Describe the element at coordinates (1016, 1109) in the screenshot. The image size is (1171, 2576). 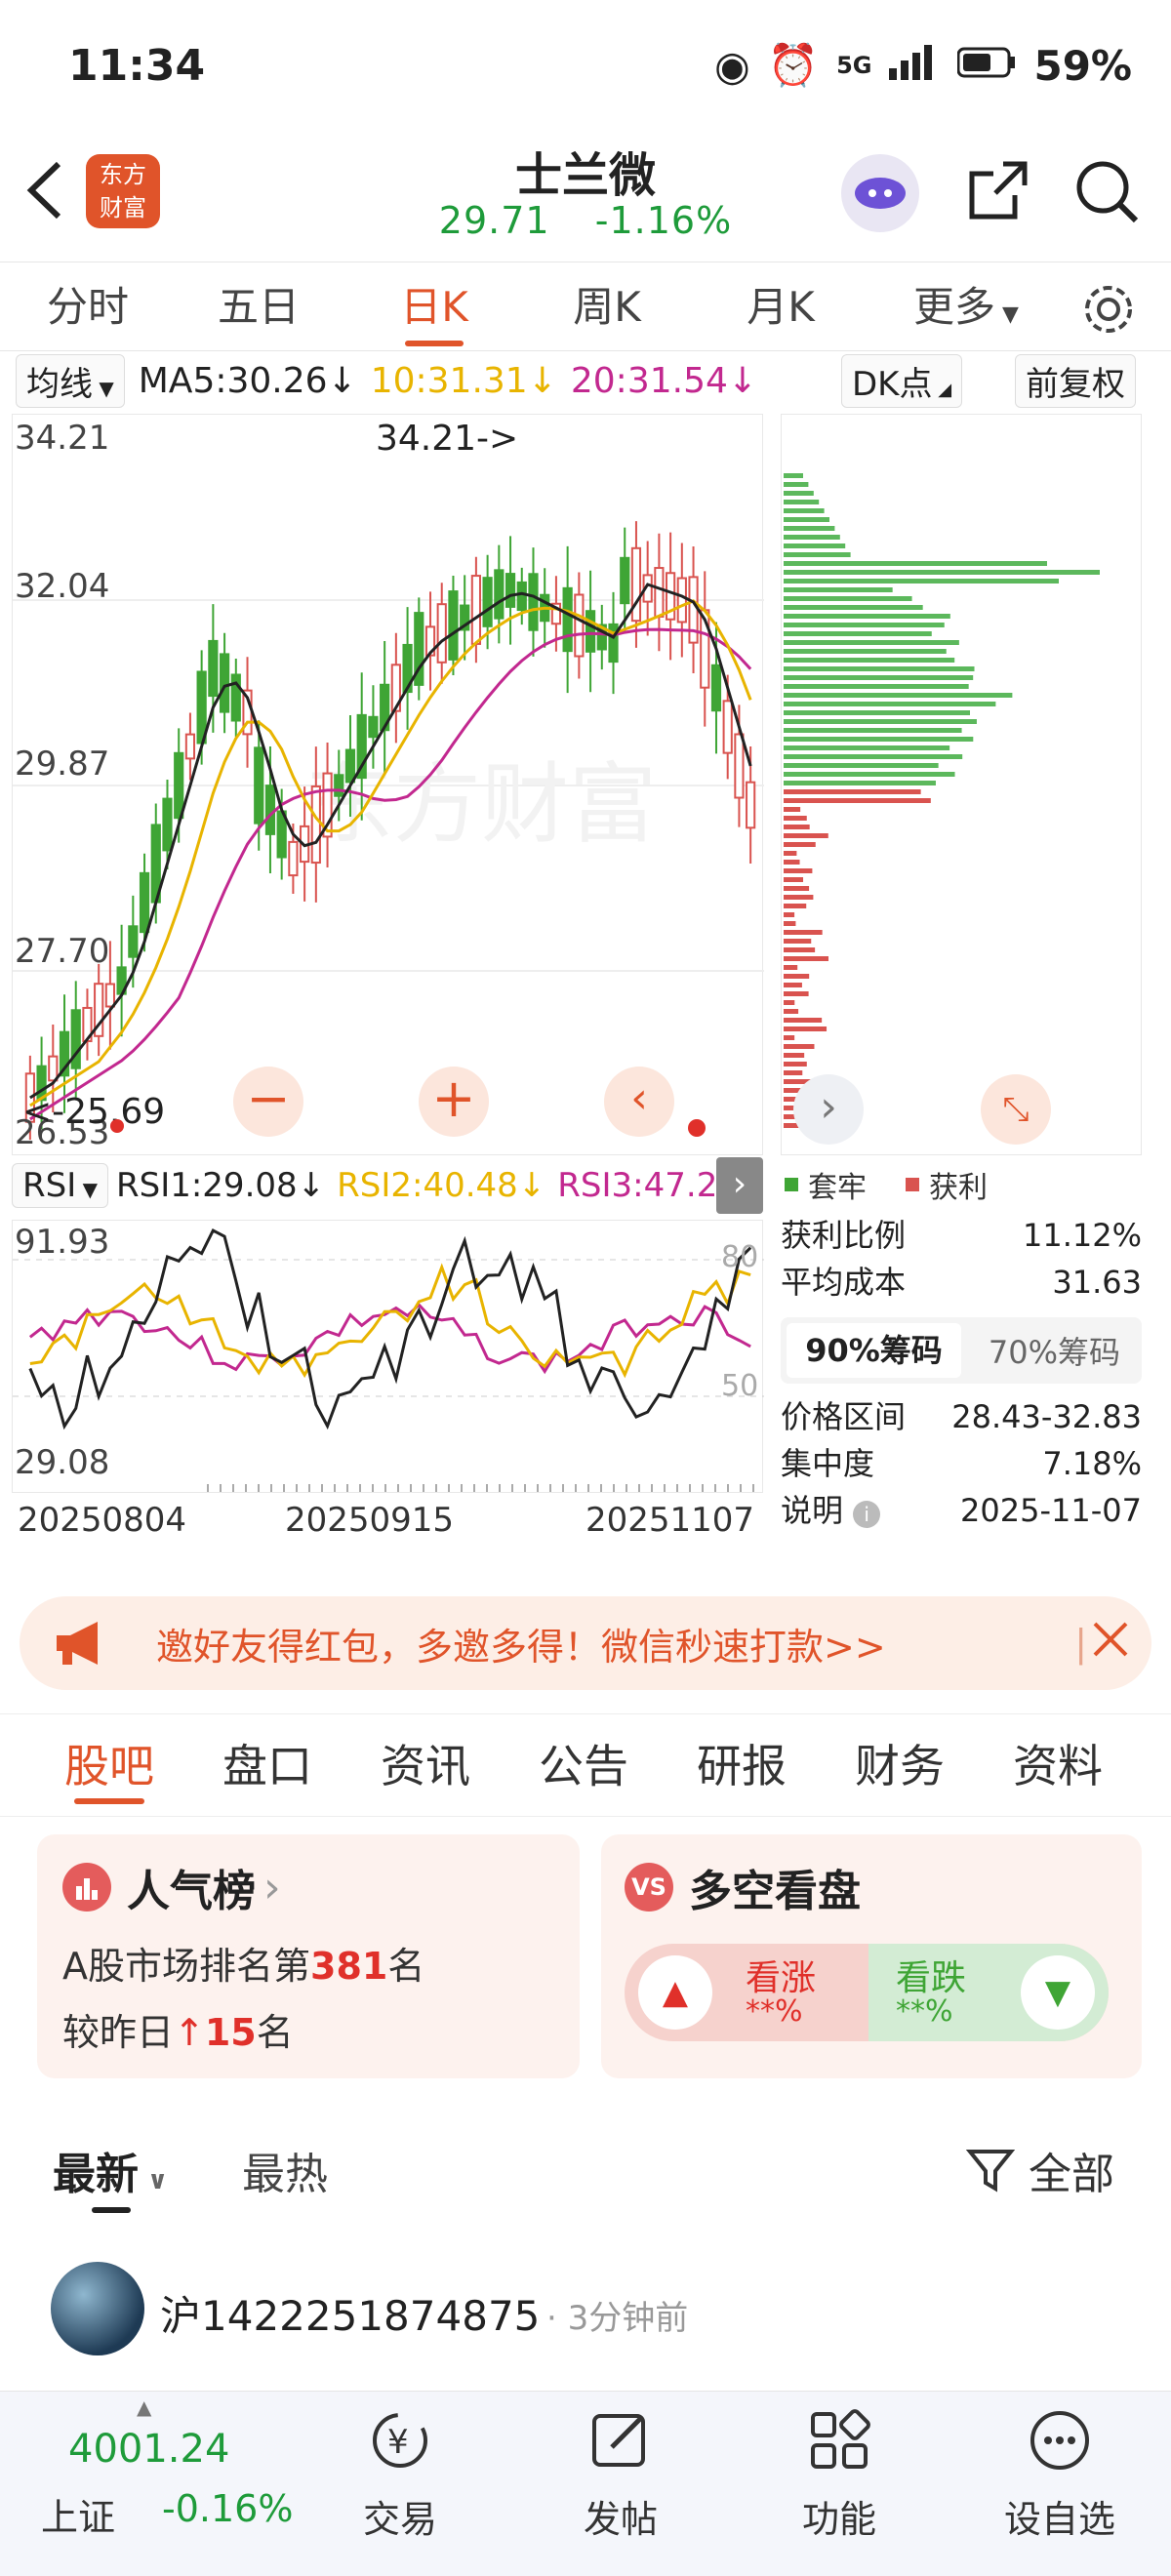
I see `expand-button: ⤡` at that location.